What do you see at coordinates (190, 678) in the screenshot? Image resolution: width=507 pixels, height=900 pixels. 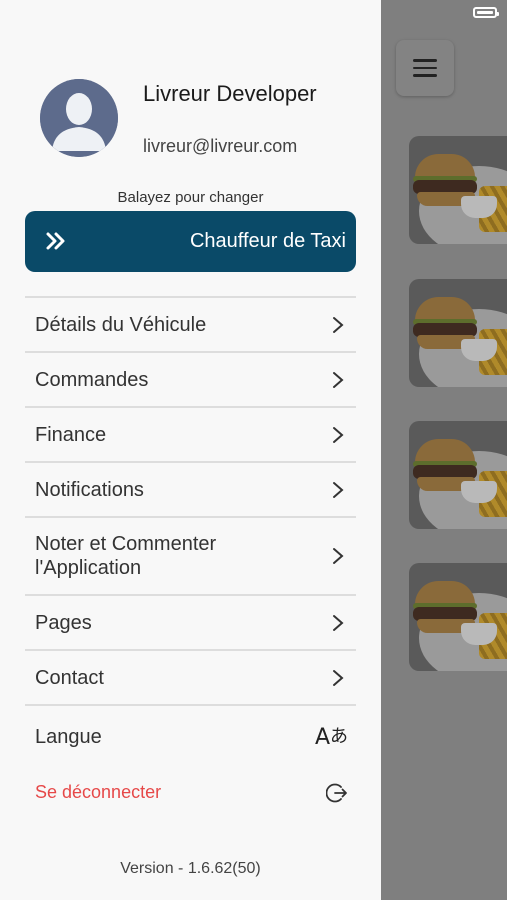 I see `menu-item-contact: Contact` at bounding box center [190, 678].